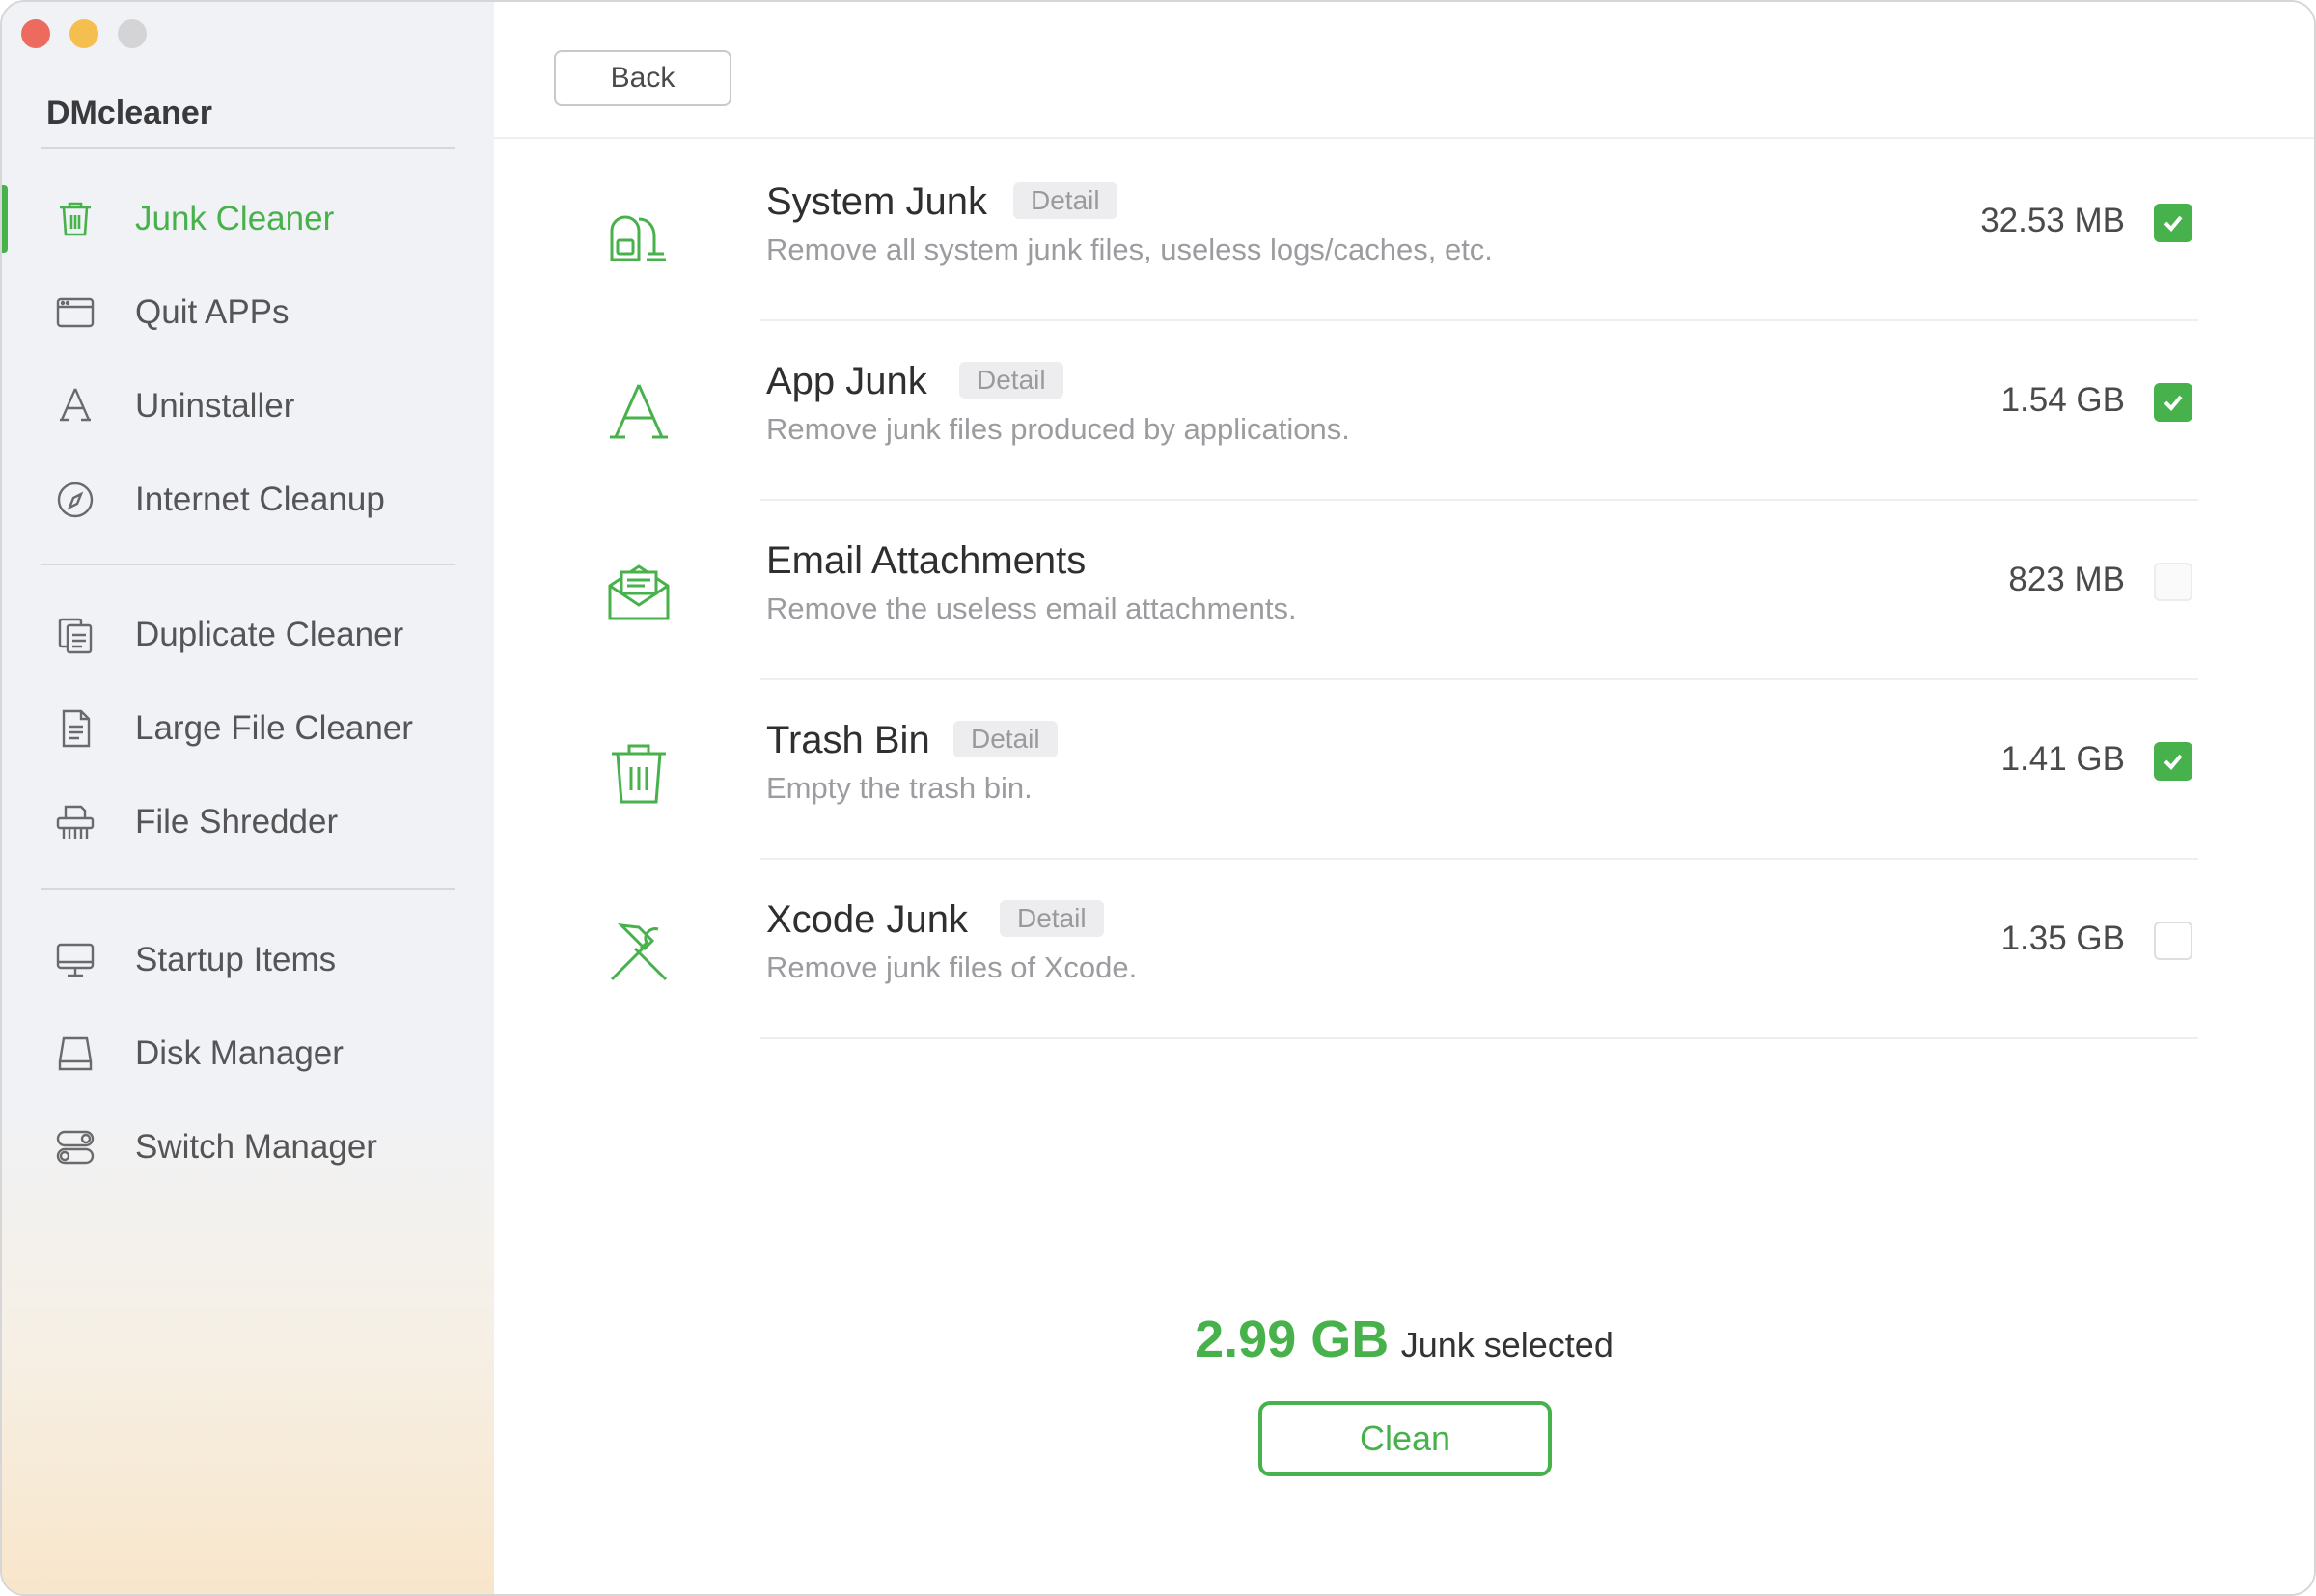  I want to click on sidebar-item-internet-cleanup: Internet Cleanup, so click(248, 500).